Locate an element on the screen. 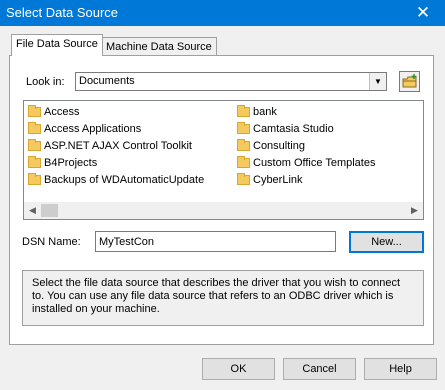 This screenshot has height=390, width=445. look-in-dropdown: Documents ▼ is located at coordinates (231, 81).